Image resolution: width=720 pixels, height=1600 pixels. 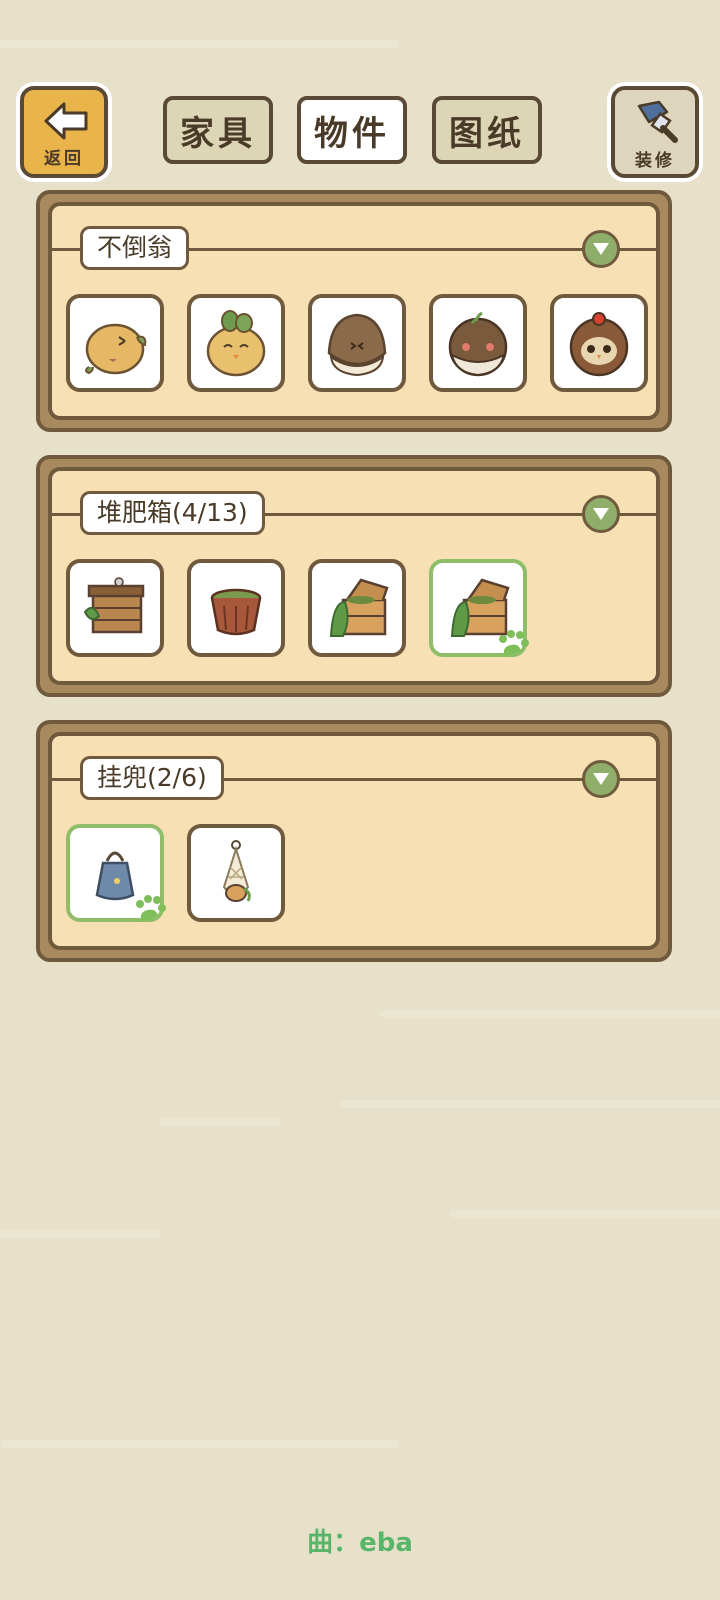 What do you see at coordinates (487, 130) in the screenshot?
I see `tab-blueprints: 图纸` at bounding box center [487, 130].